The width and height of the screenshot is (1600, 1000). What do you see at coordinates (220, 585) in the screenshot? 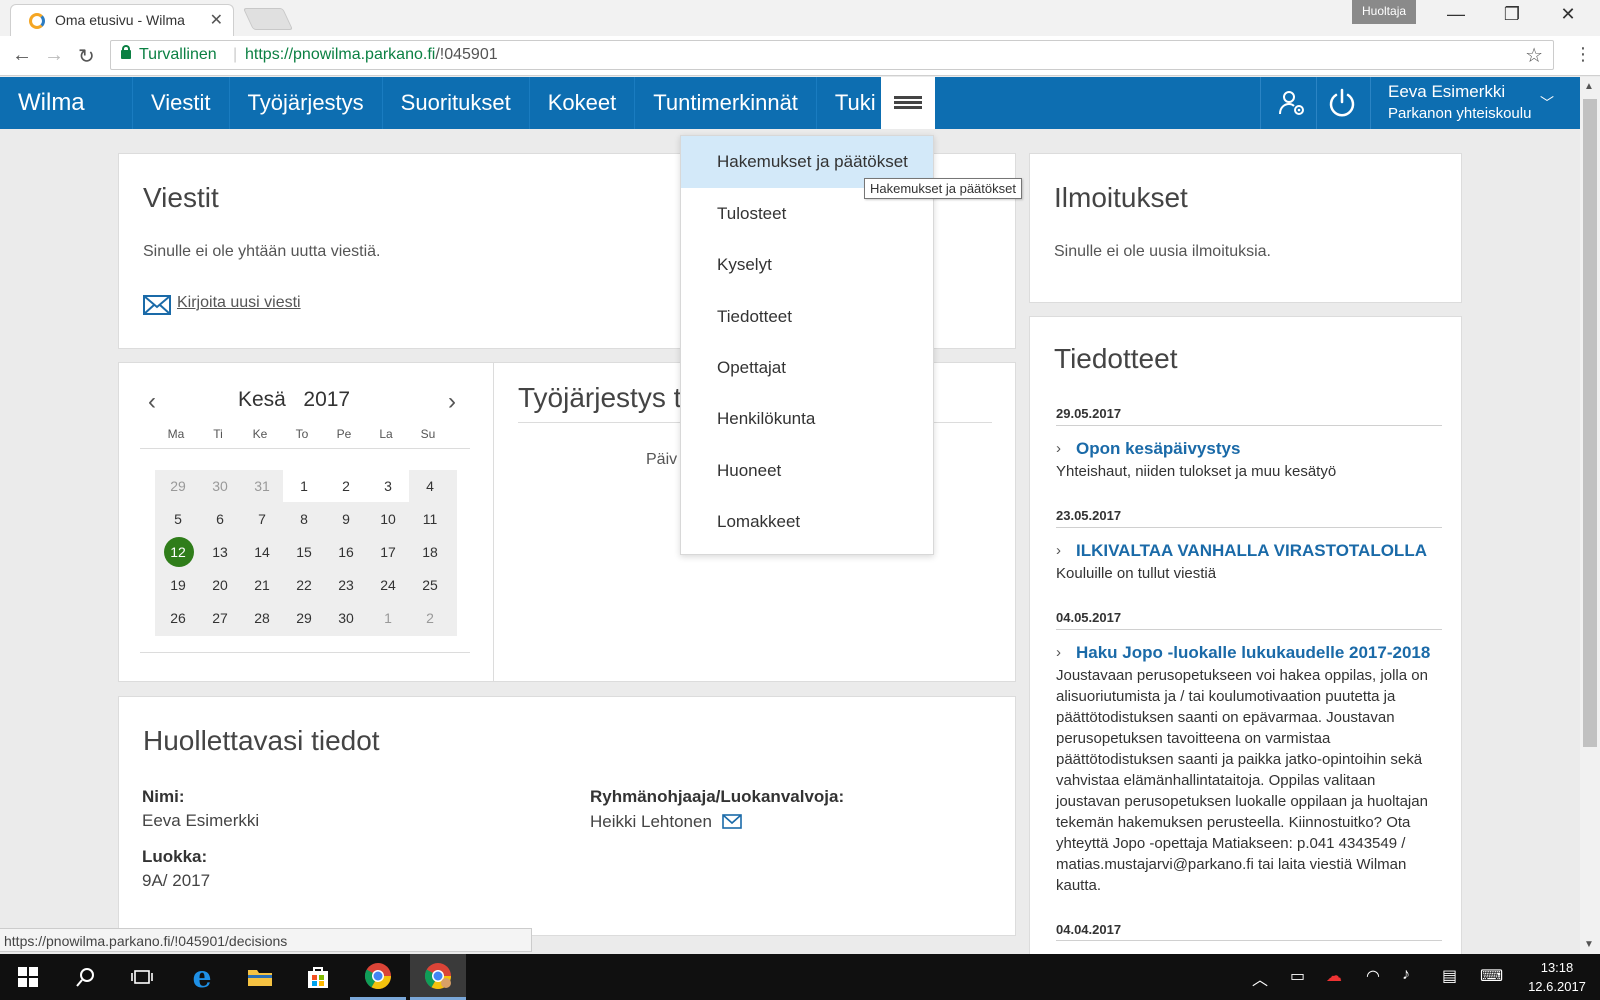
I see `calendar-day: 20` at bounding box center [220, 585].